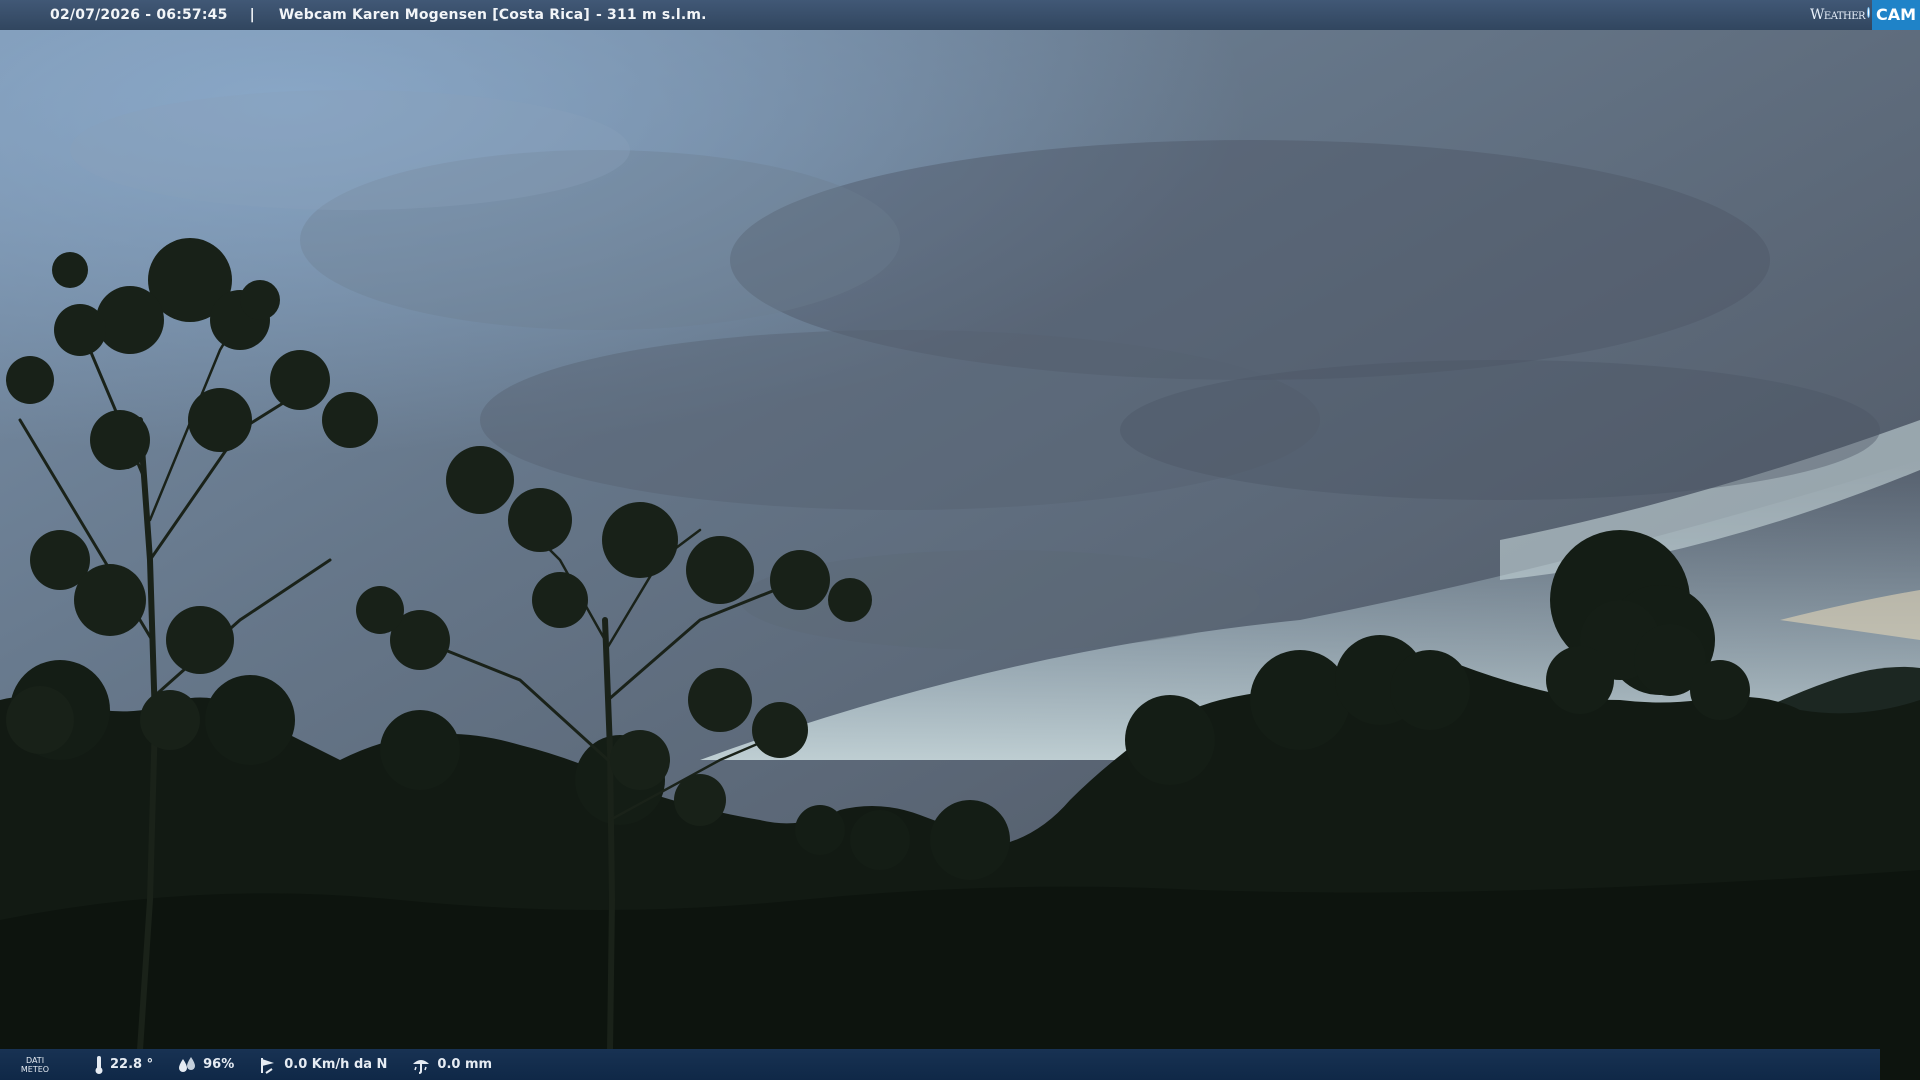 Image resolution: width=1920 pixels, height=1080 pixels. I want to click on temperature-reading: 22.8 °, so click(123, 1065).